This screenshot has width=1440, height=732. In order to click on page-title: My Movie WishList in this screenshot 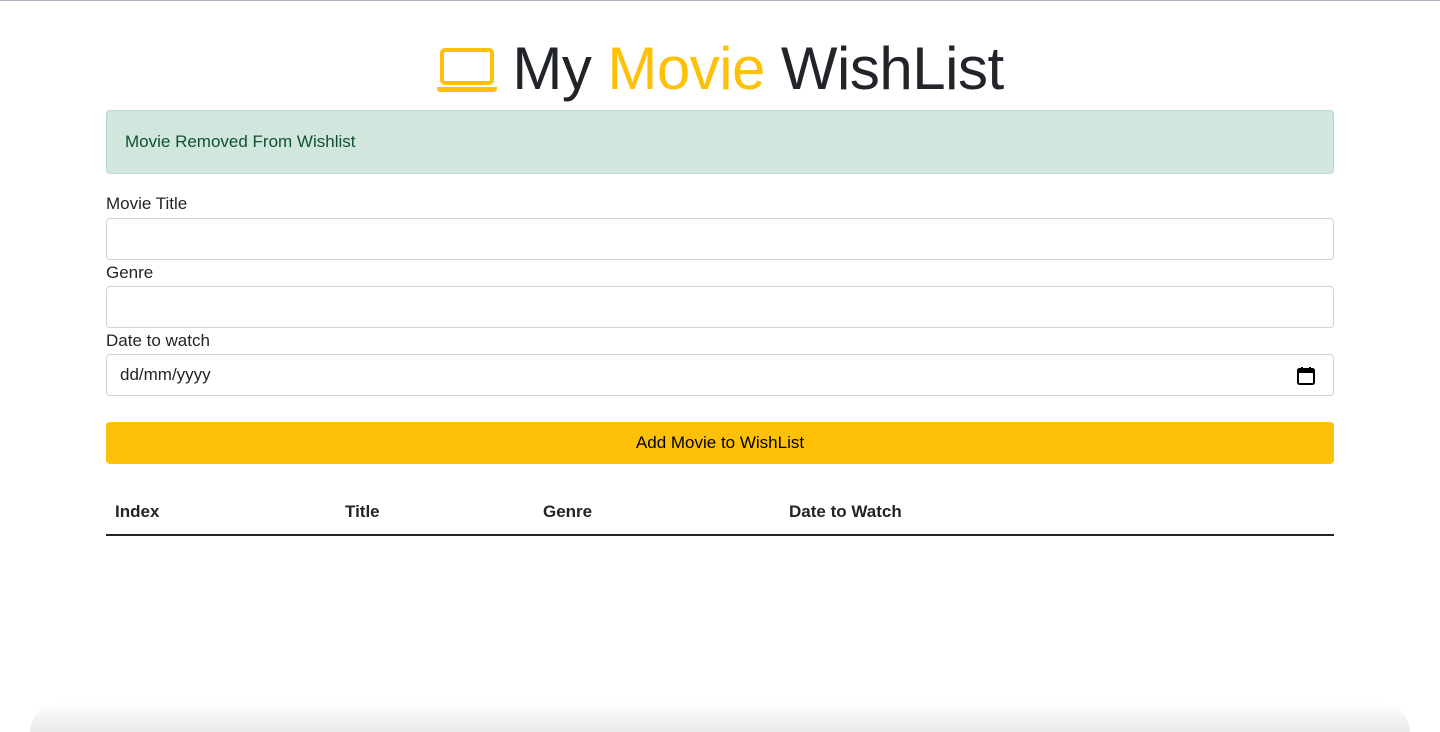, I will do `click(720, 68)`.